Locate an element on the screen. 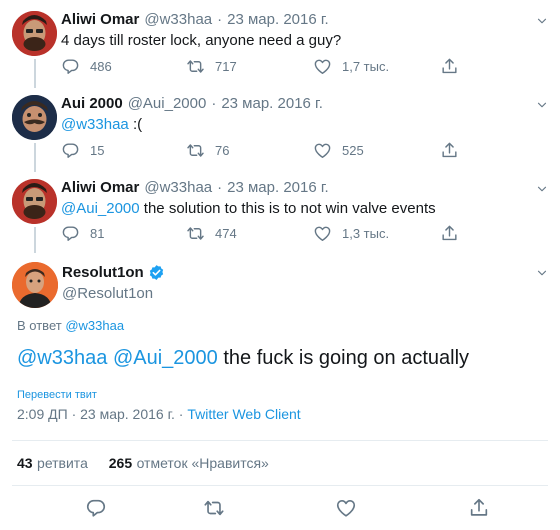 Image resolution: width=560 pixels, height=530 pixels. verified-badge-icon is located at coordinates (156, 272).